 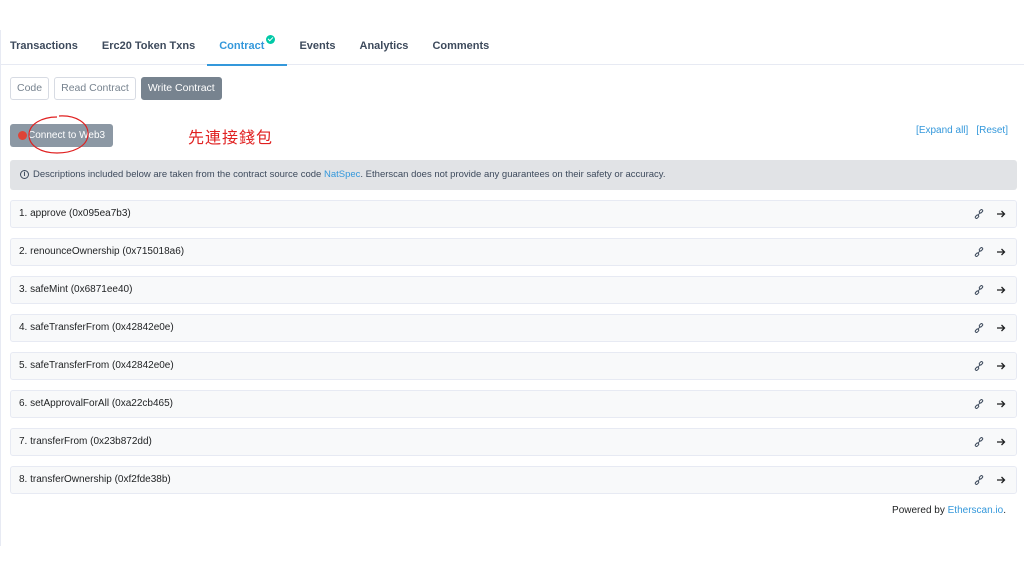 What do you see at coordinates (96, 327) in the screenshot?
I see `function-label: 4. safeTransferFrom (0x42842e0e)` at bounding box center [96, 327].